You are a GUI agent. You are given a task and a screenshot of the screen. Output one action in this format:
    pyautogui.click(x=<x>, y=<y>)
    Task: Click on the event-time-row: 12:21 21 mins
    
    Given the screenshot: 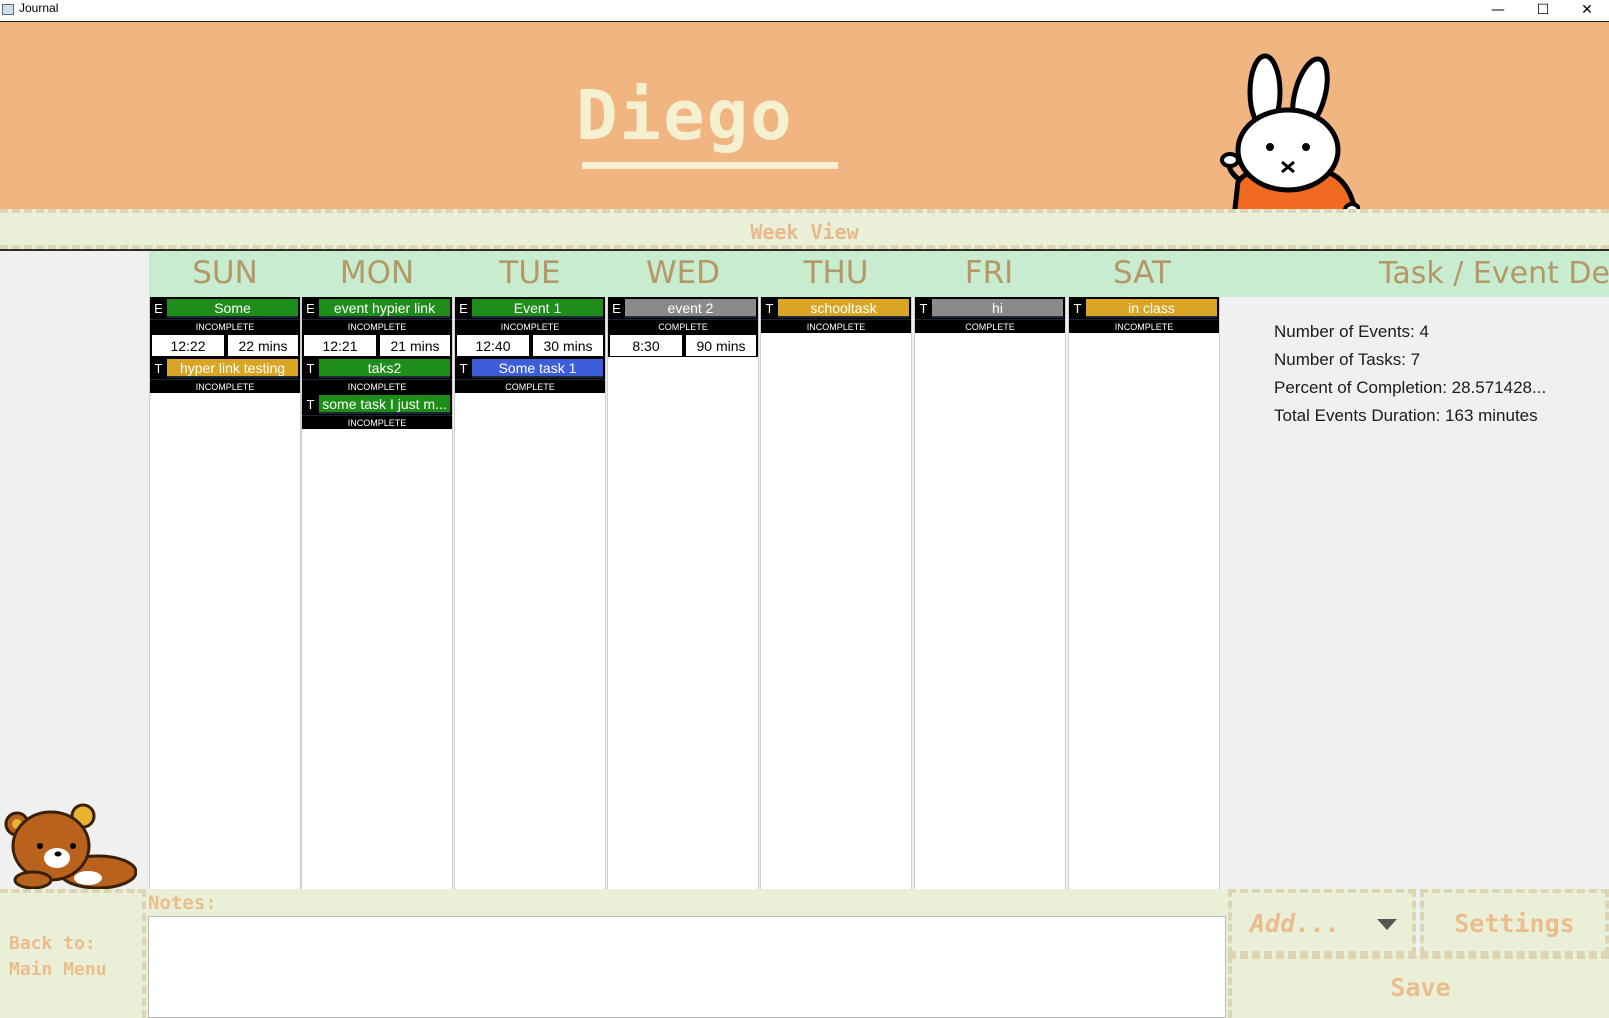 What is the action you would take?
    pyautogui.click(x=377, y=345)
    